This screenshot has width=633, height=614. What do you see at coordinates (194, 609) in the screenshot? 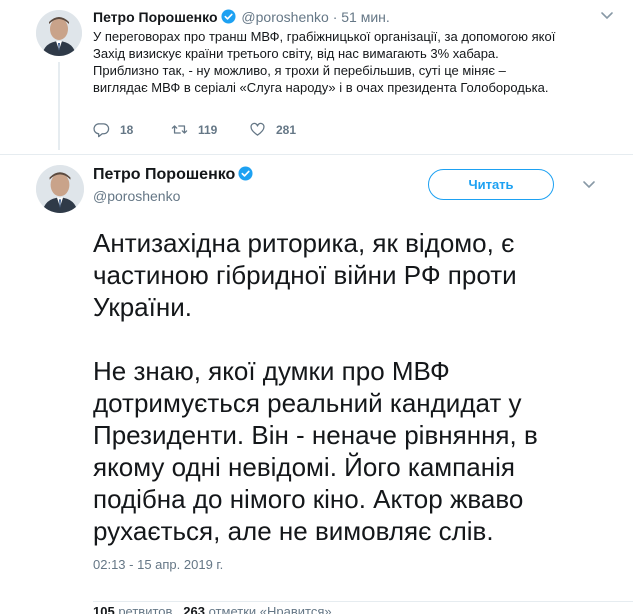
I see `like-total: 263` at bounding box center [194, 609].